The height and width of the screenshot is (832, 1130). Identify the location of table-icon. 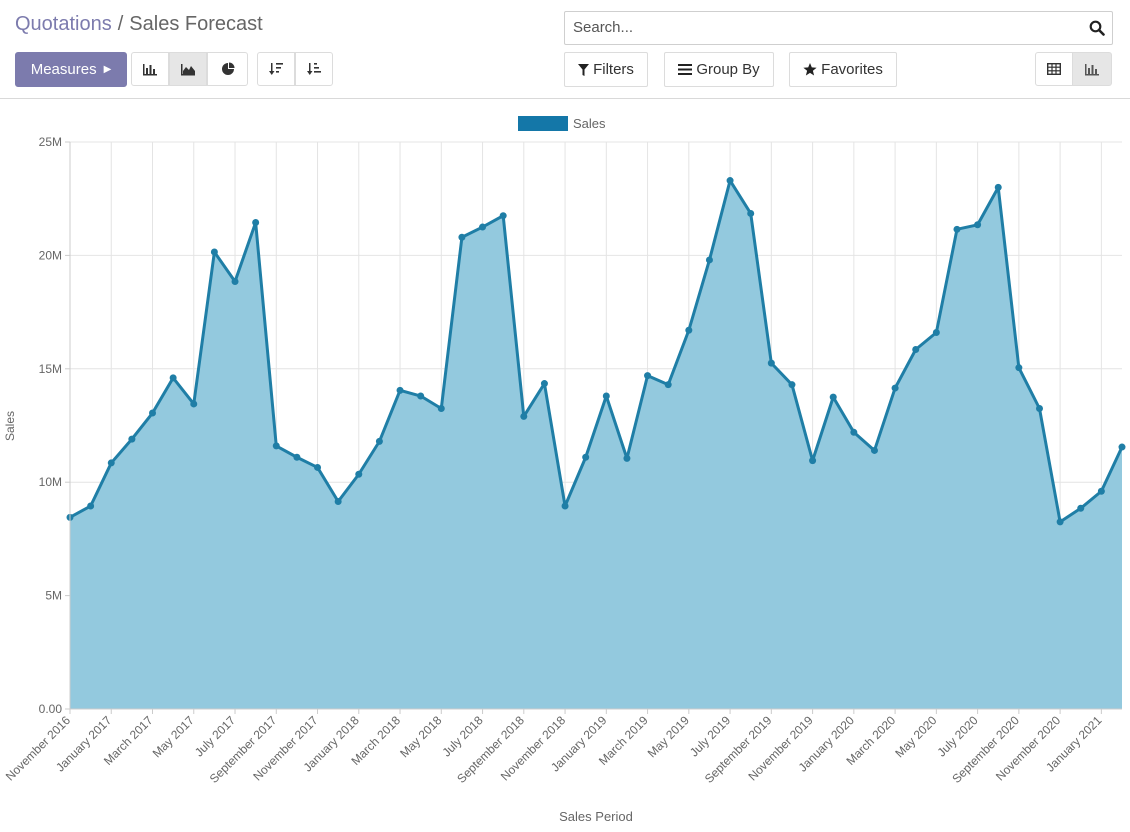
(1054, 69).